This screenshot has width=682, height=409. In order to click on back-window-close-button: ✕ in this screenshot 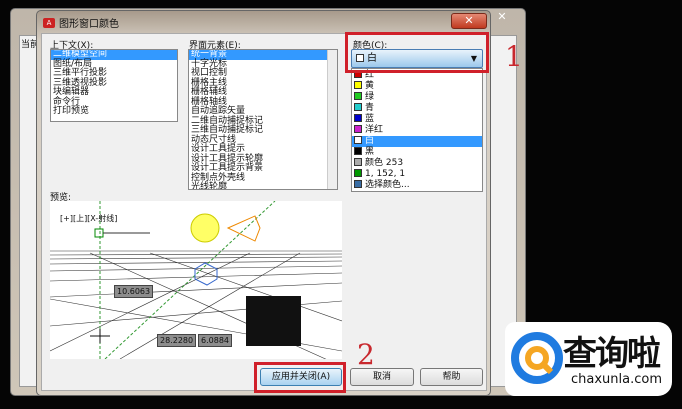, I will do `click(502, 17)`.